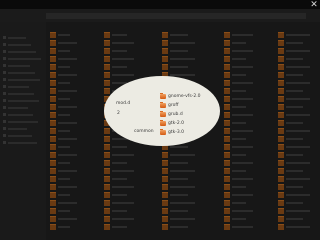 This screenshot has width=320, height=240. I want to click on folder-item: gtk-2.0, so click(172, 123).